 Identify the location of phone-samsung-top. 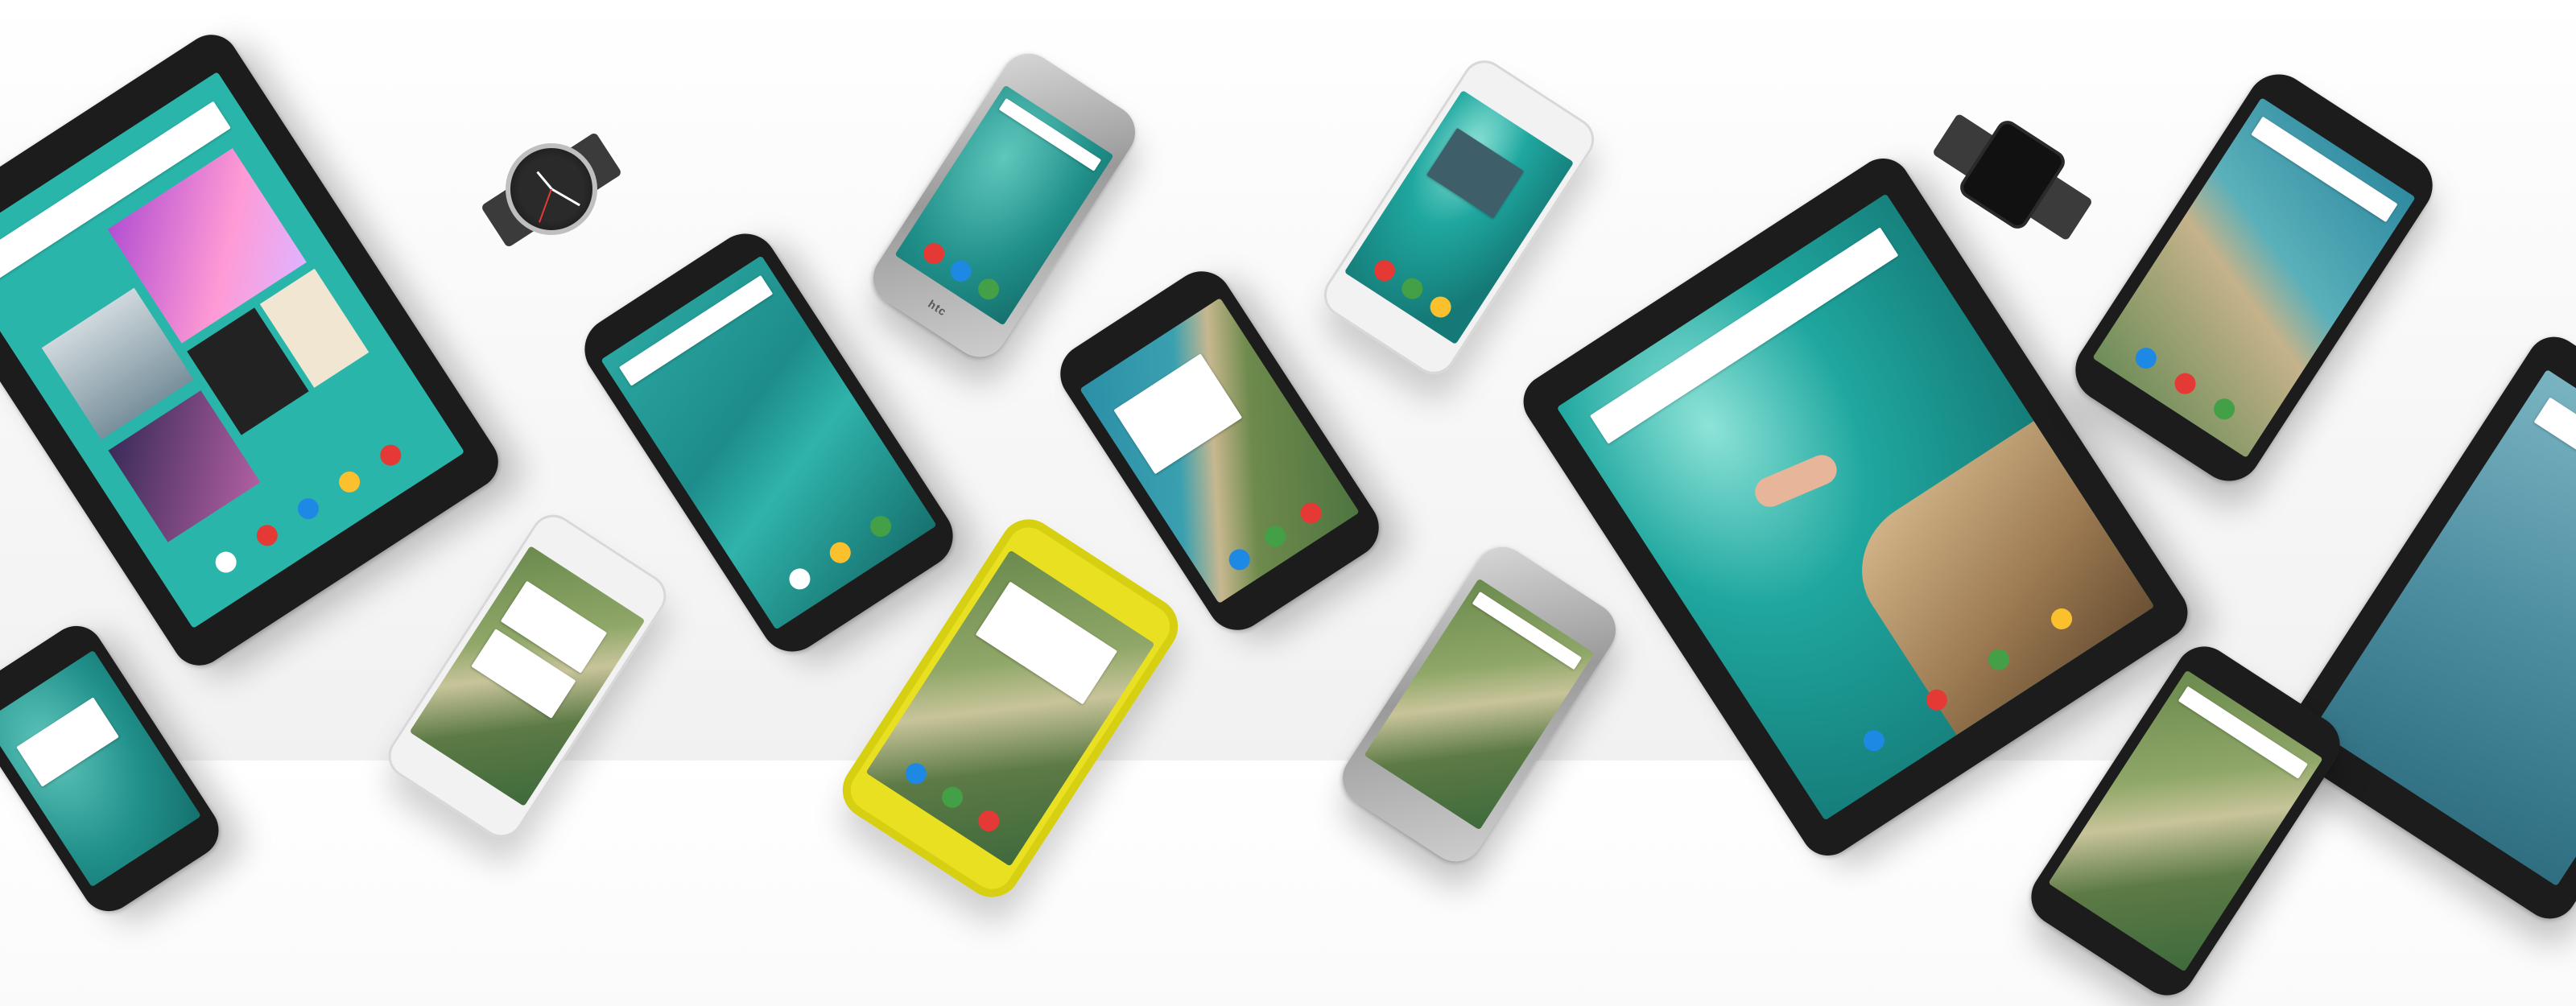
(1459, 217).